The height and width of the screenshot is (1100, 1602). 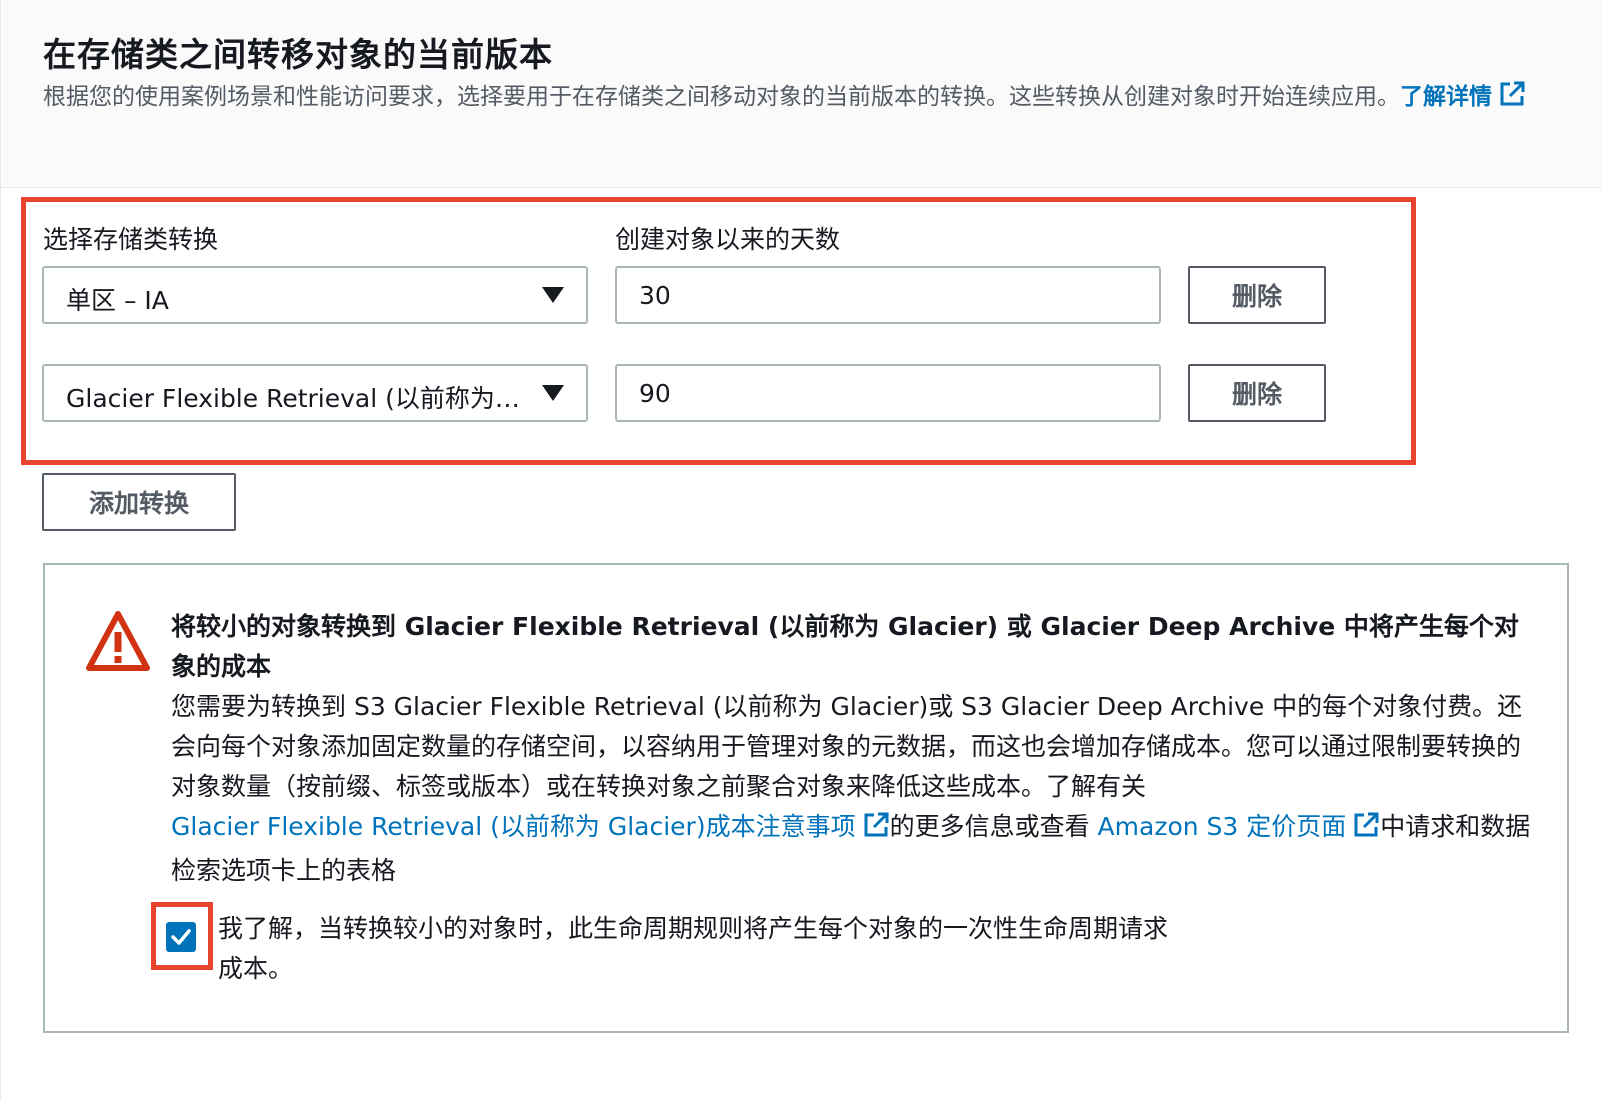 What do you see at coordinates (655, 295) in the screenshot?
I see `days-value: 30` at bounding box center [655, 295].